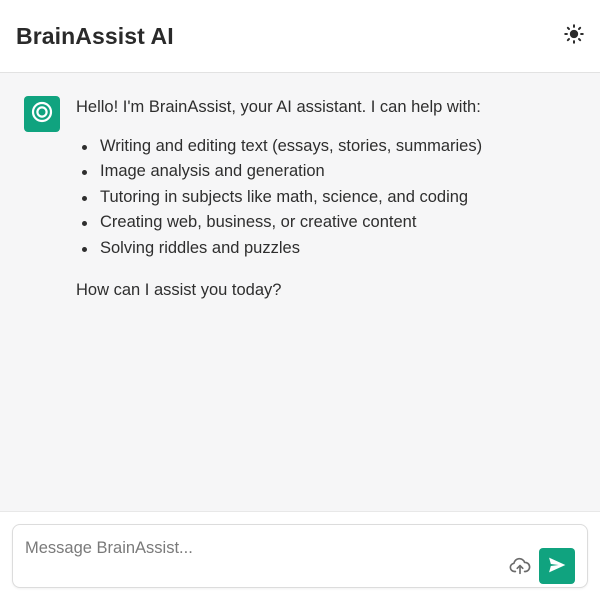 The image size is (600, 600). I want to click on list-item: Image analysis and generation, so click(282, 172).